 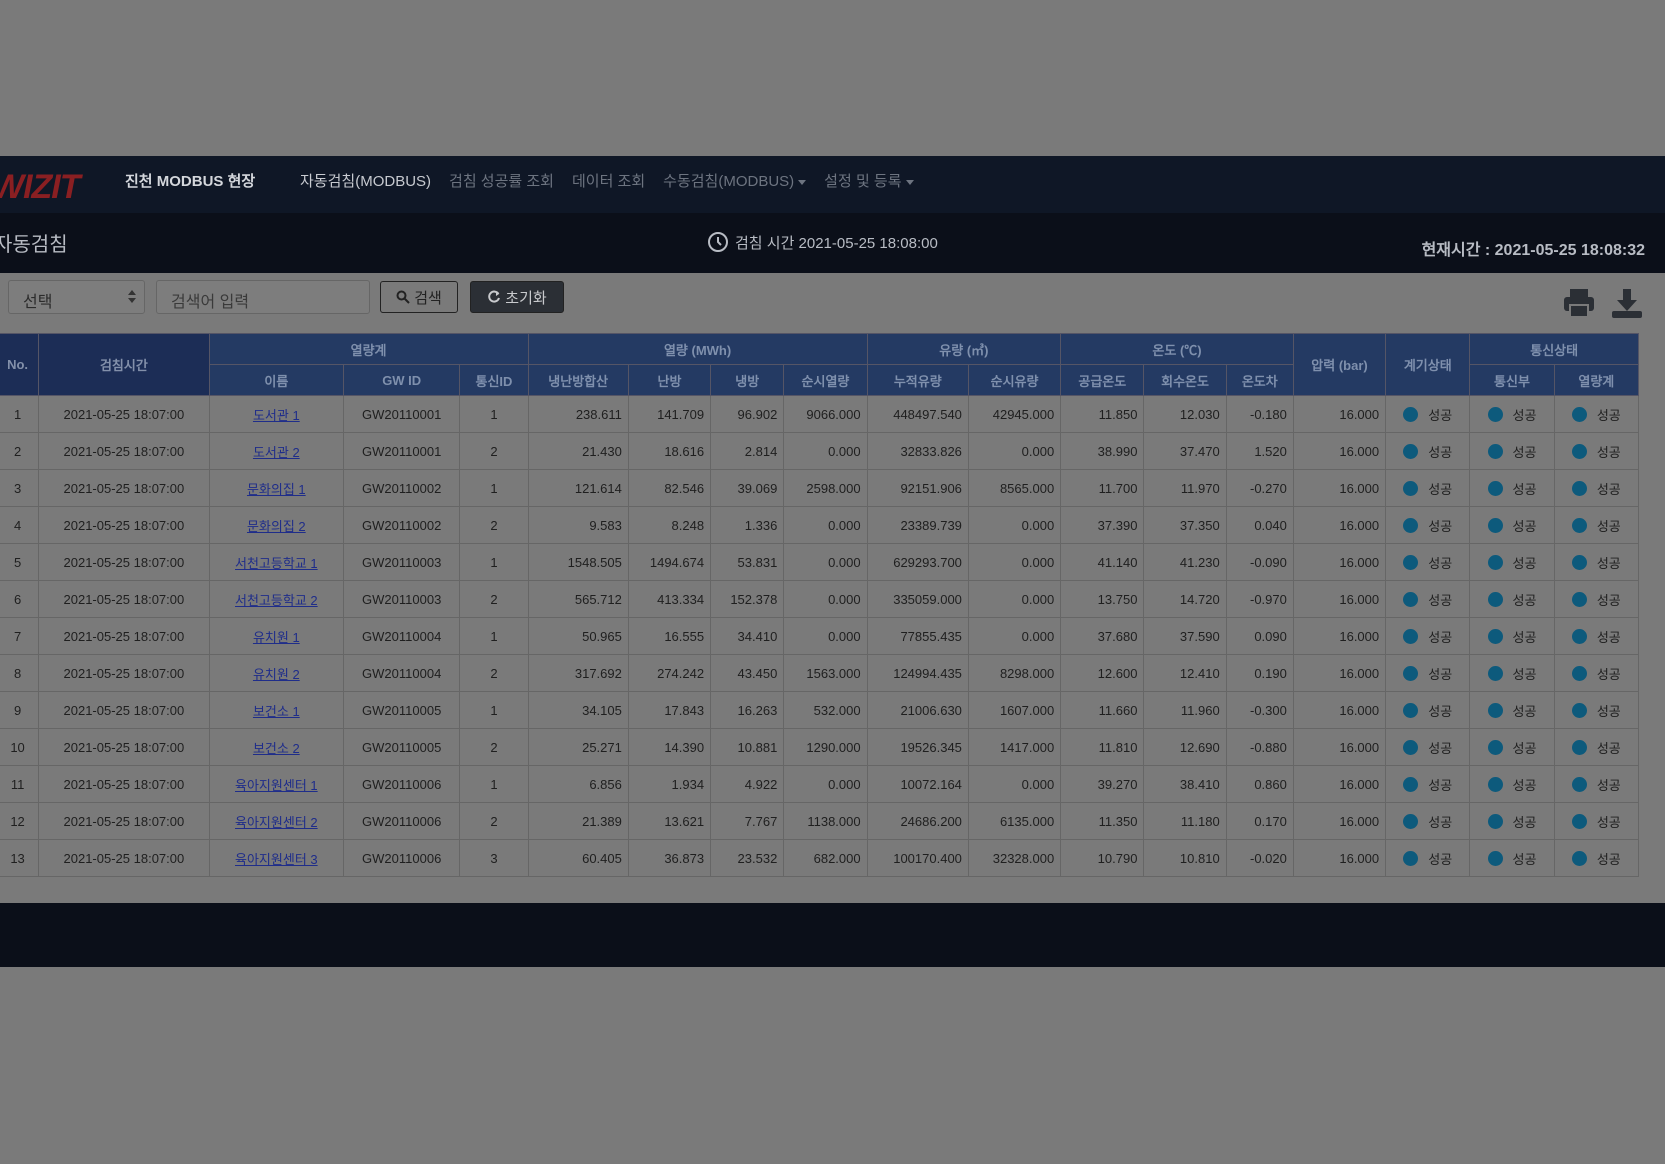 I want to click on col-comm-unit: 통신부, so click(x=1512, y=380).